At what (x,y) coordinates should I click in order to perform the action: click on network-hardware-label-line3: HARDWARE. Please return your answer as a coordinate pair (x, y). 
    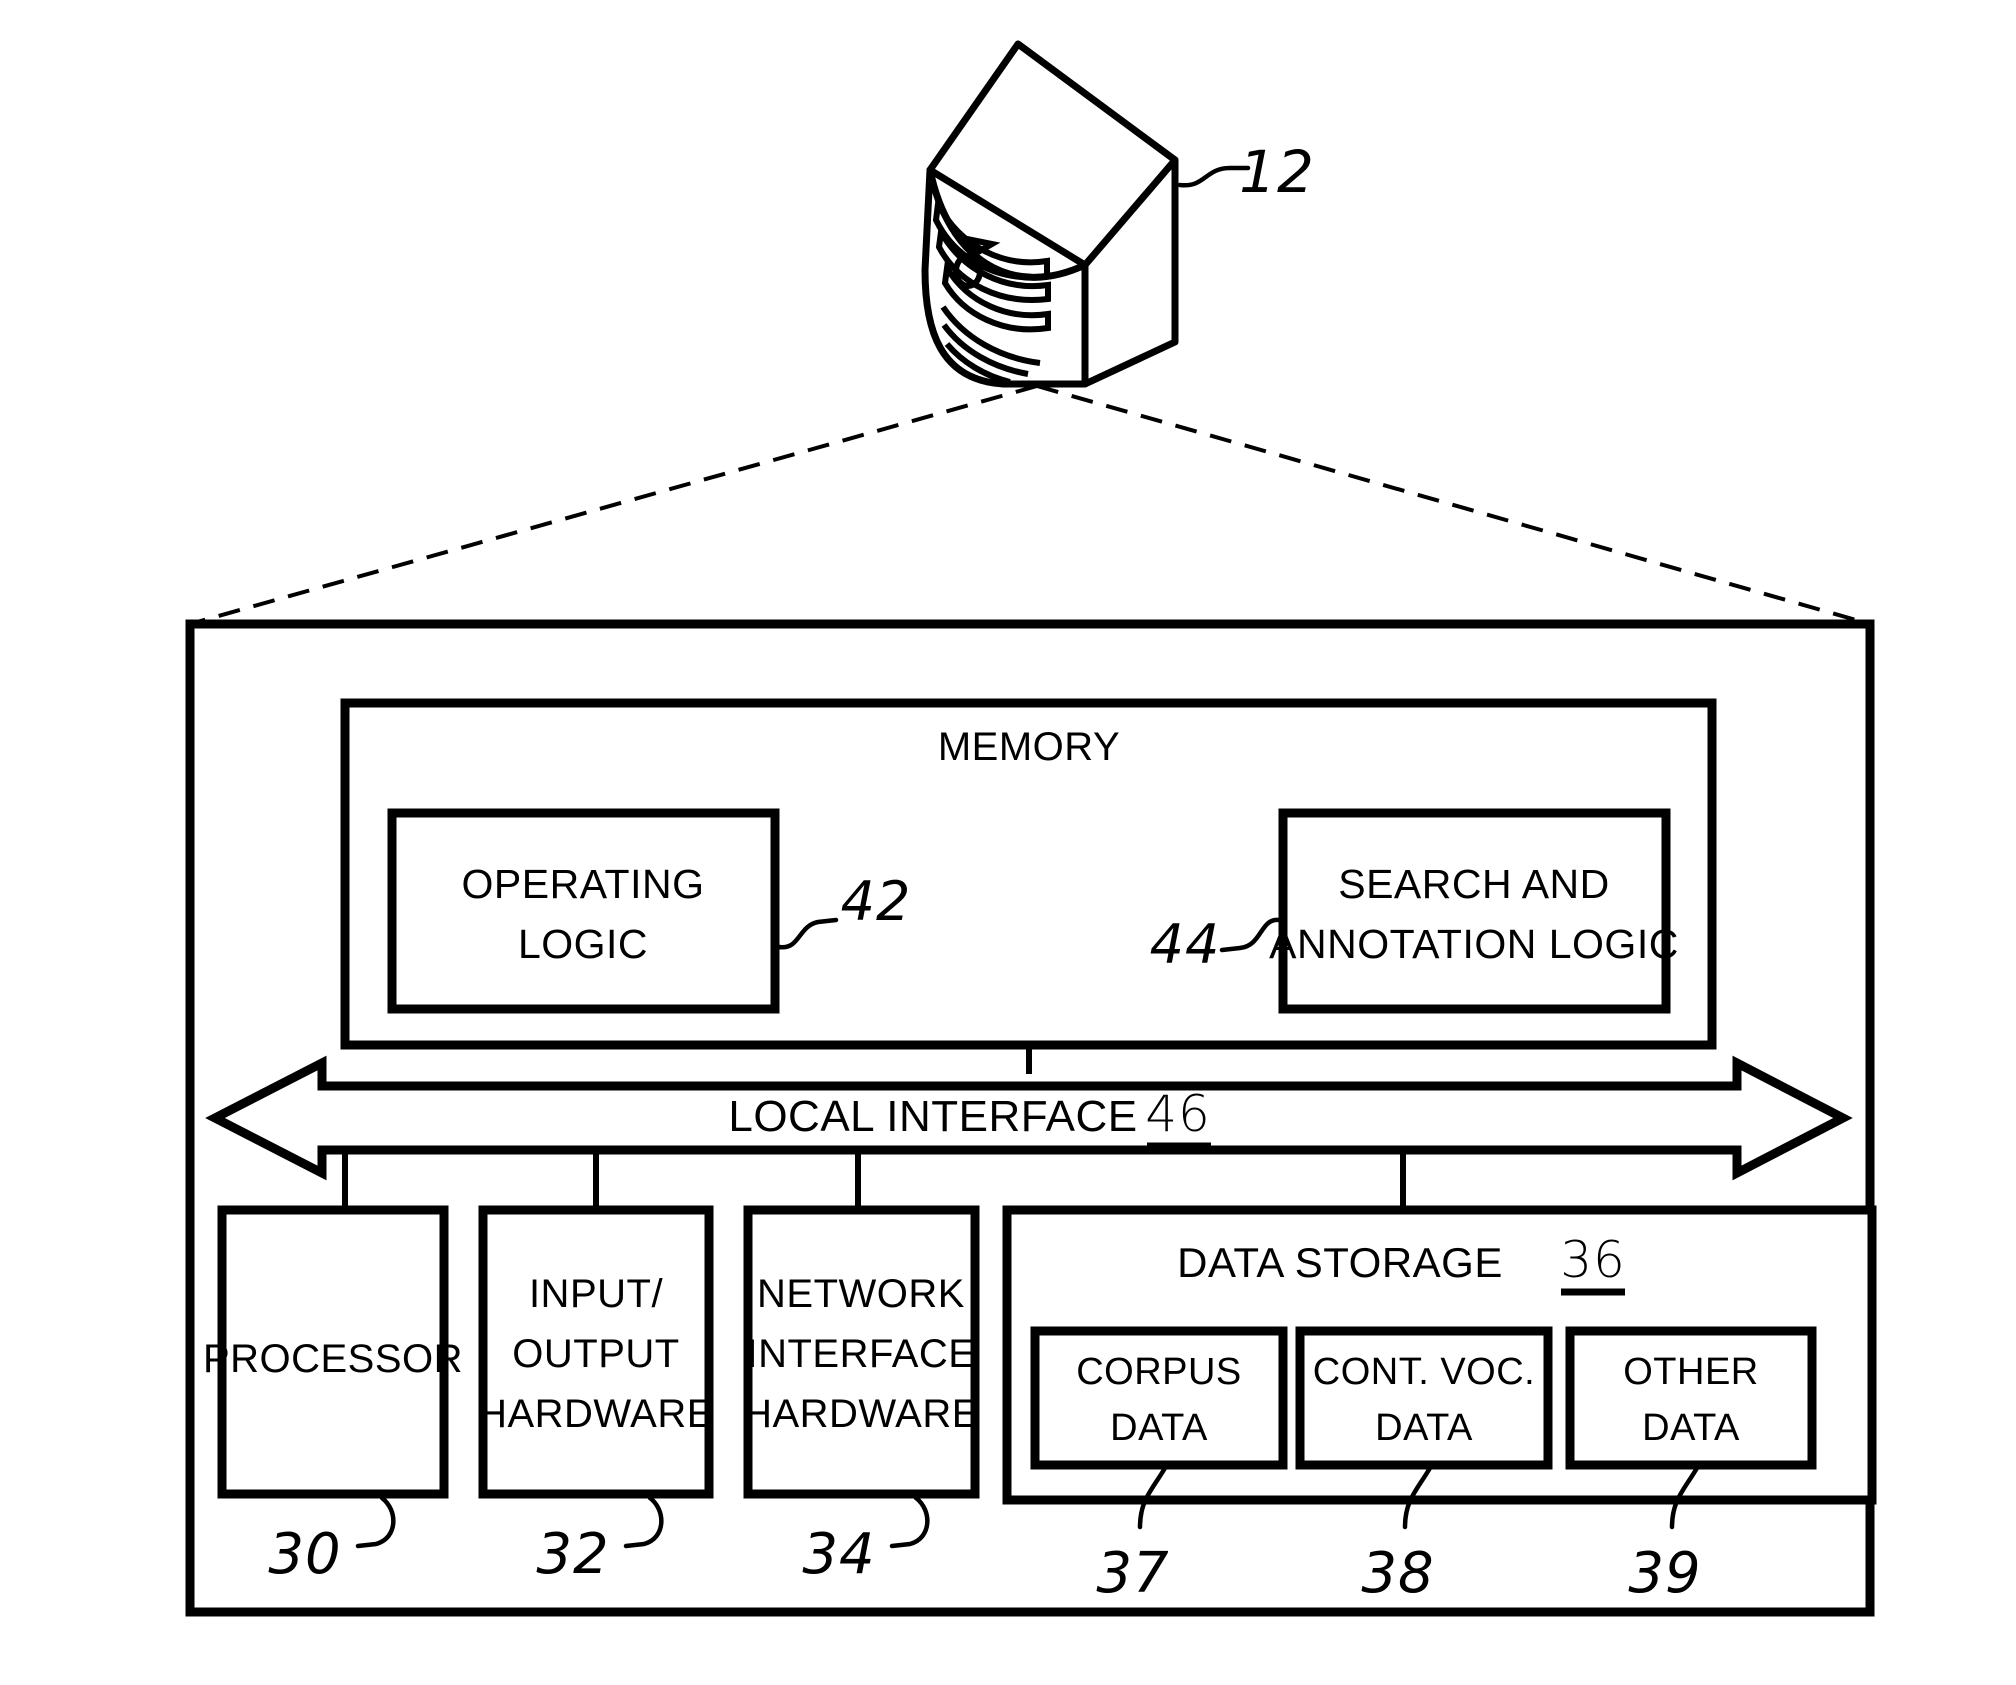
    Looking at the image, I should click on (861, 1414).